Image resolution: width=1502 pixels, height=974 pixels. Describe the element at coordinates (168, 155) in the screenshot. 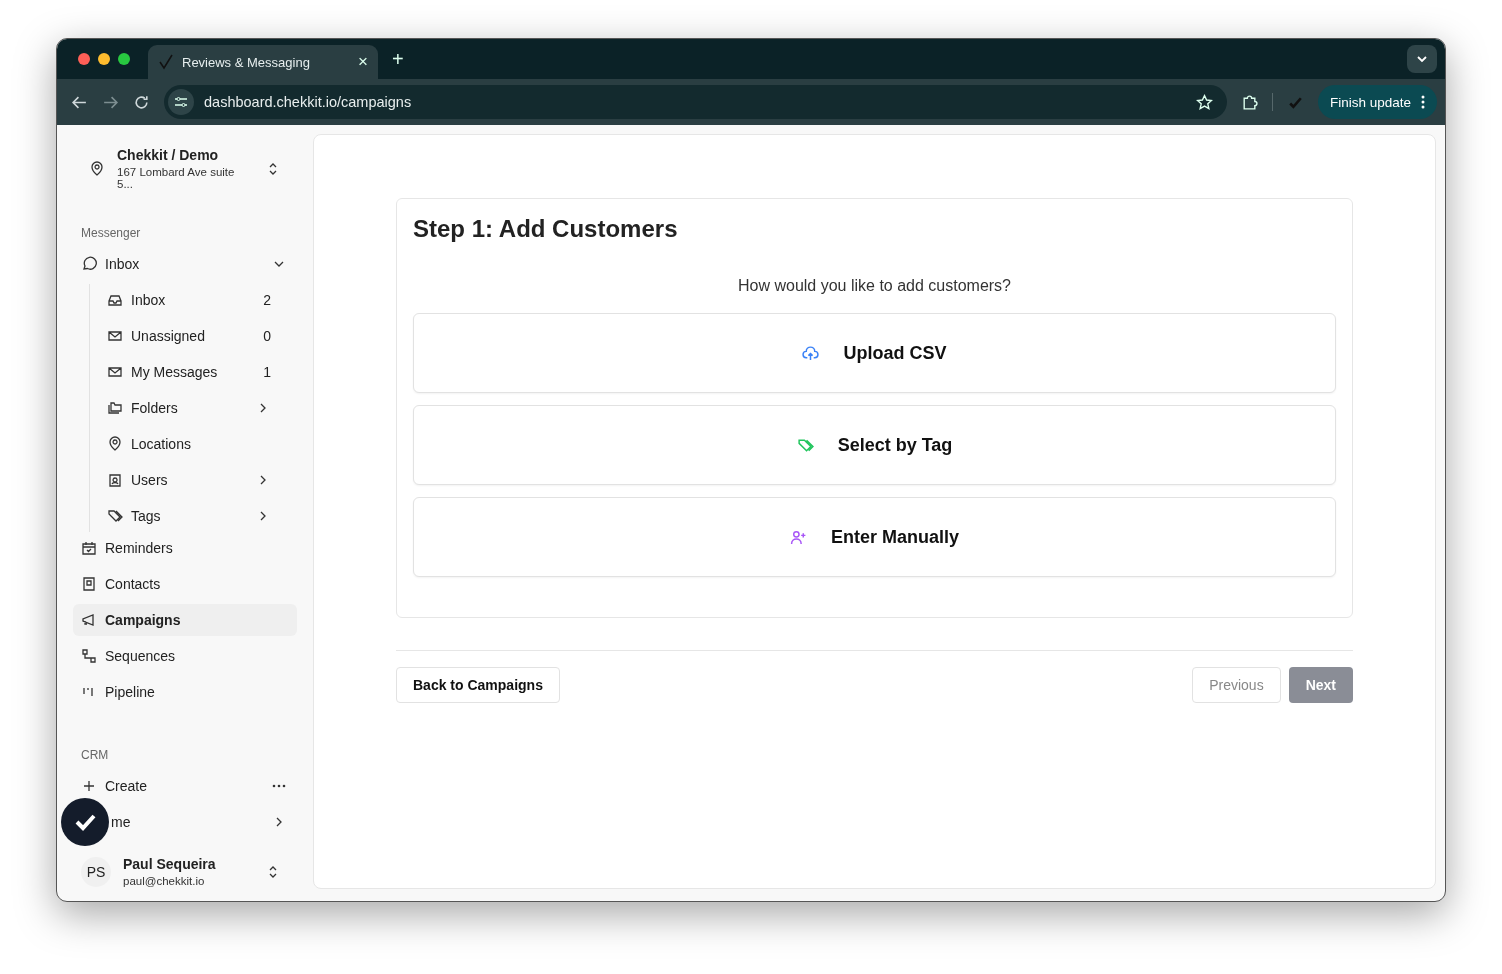

I see `organization-name: Chekkit / Demo` at that location.